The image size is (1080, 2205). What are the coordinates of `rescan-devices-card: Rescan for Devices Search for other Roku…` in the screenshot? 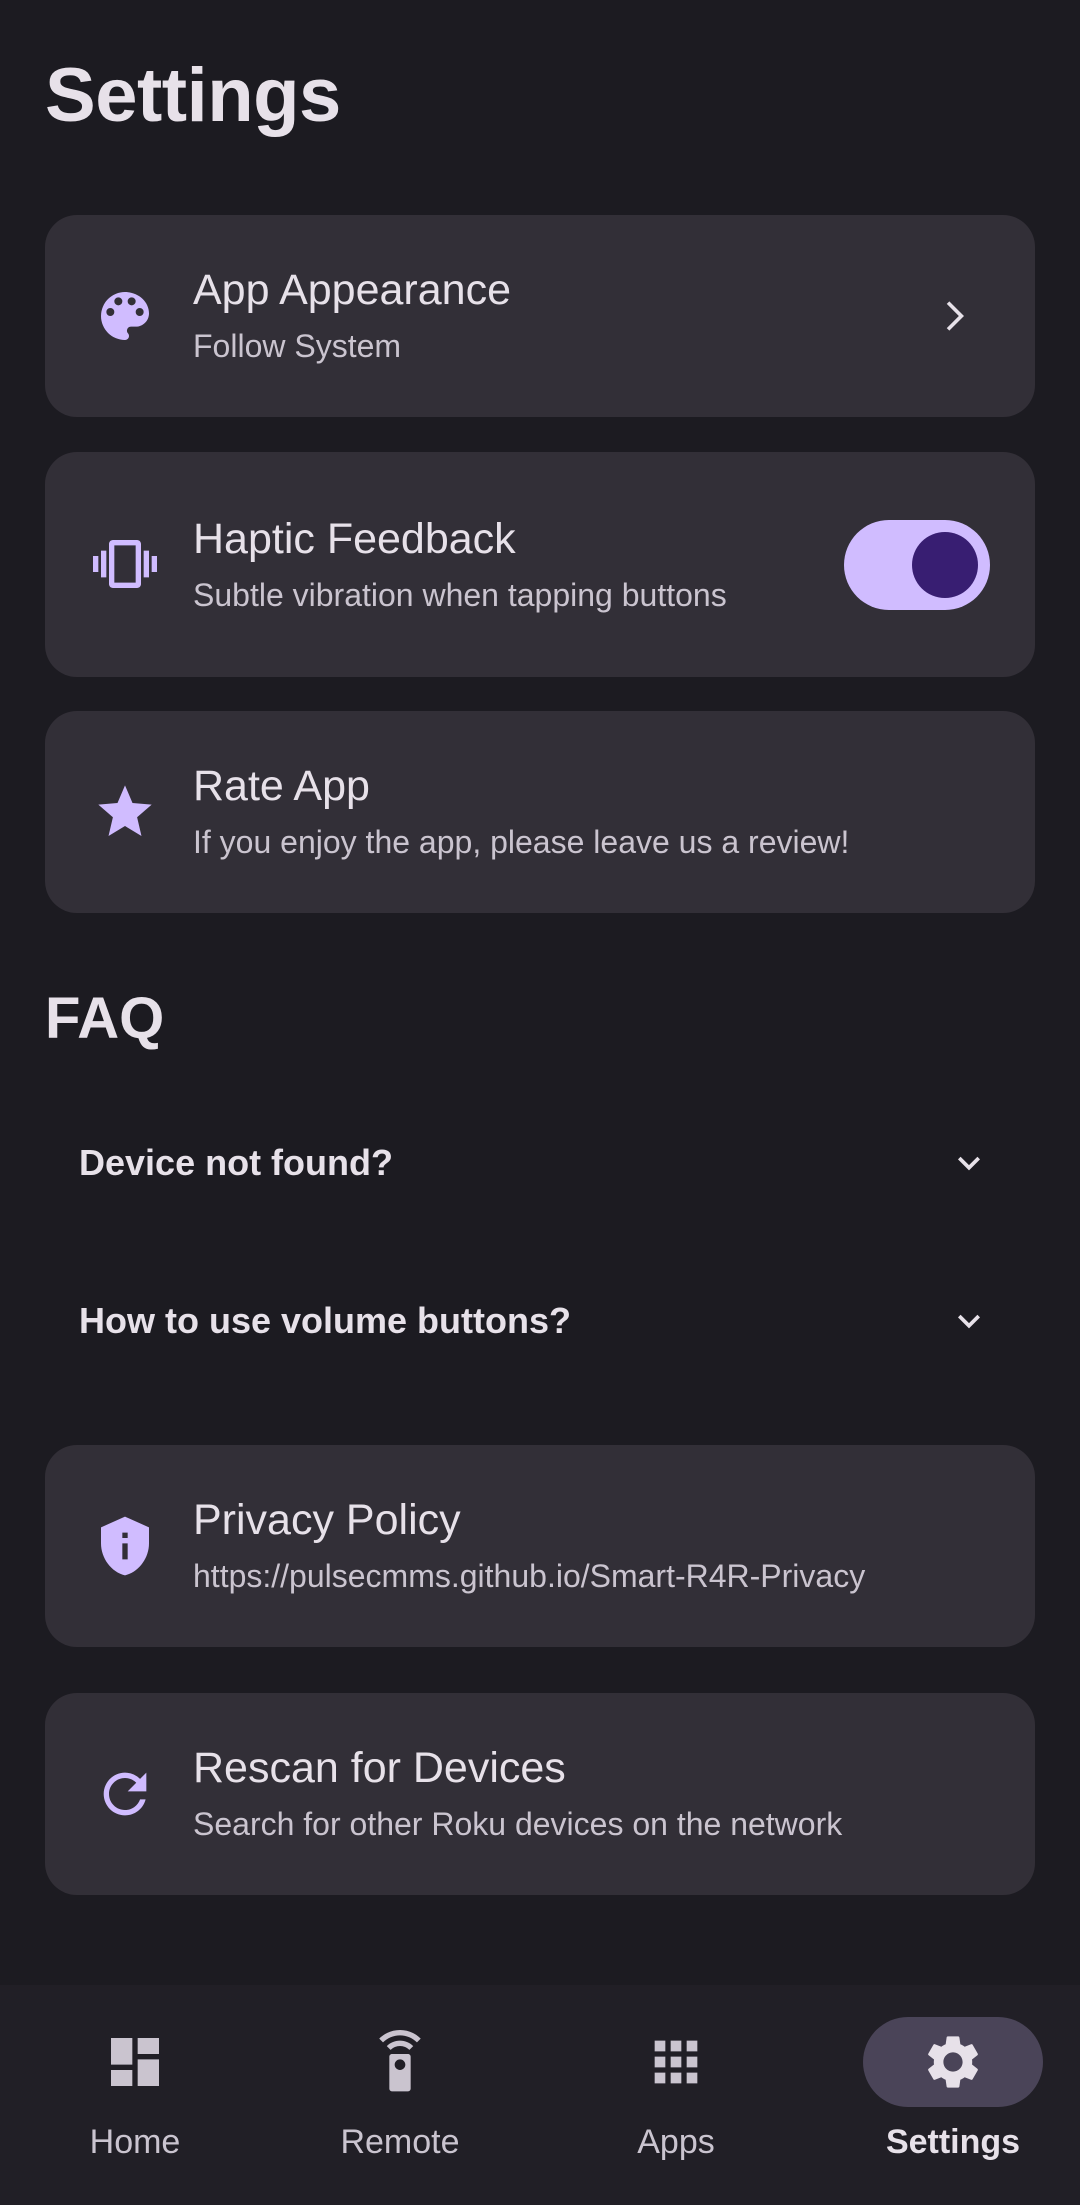 It's located at (540, 1794).